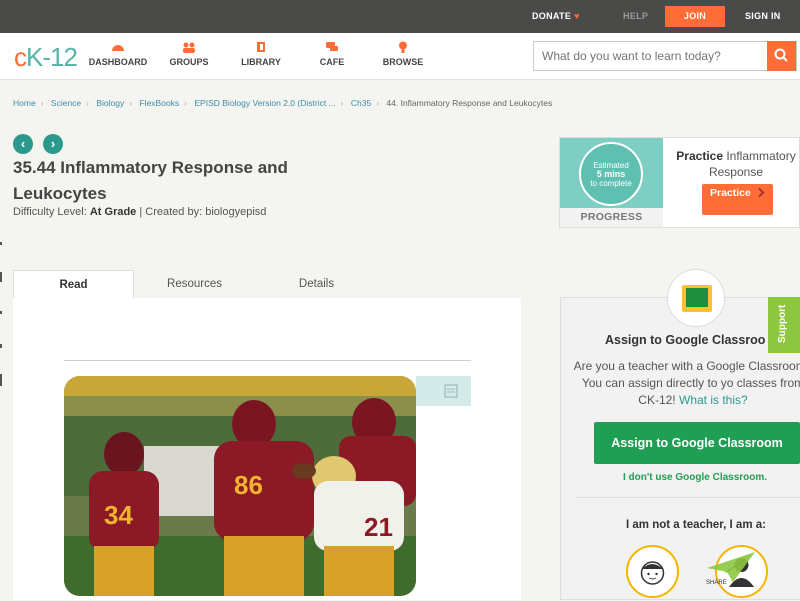 Image resolution: width=800 pixels, height=601 pixels. What do you see at coordinates (113, 212) in the screenshot?
I see `difficulty-value: At Grade` at bounding box center [113, 212].